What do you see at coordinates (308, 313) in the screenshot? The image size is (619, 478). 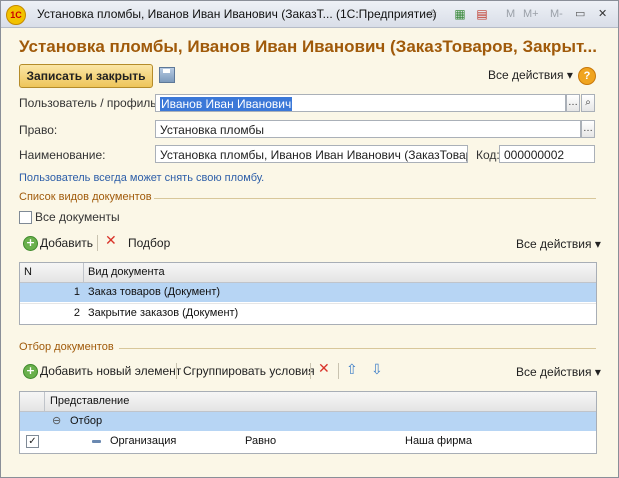 I see `table-row: 2 Закрытие заказов (Документ)` at bounding box center [308, 313].